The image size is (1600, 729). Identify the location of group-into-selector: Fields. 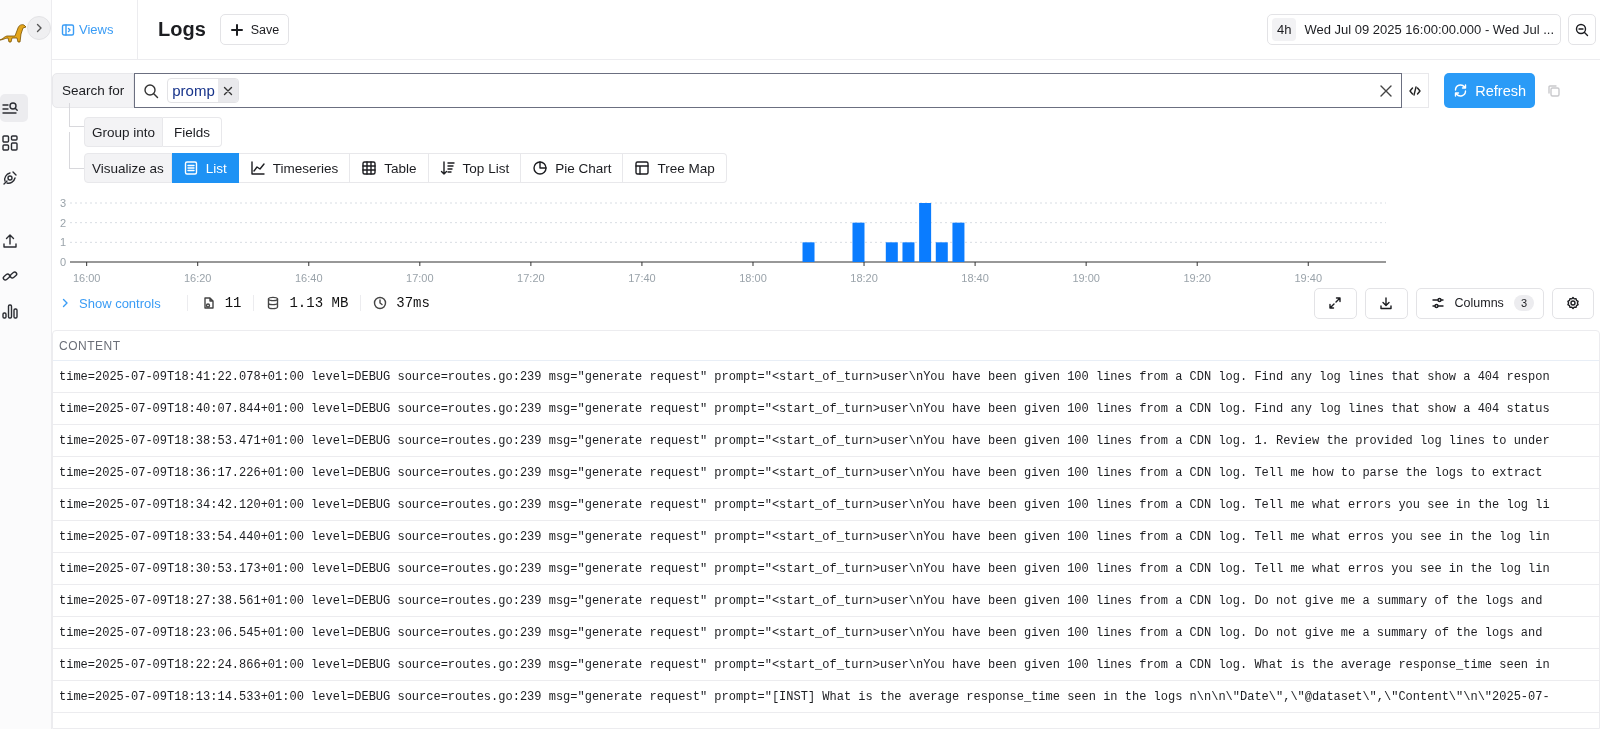
(193, 132).